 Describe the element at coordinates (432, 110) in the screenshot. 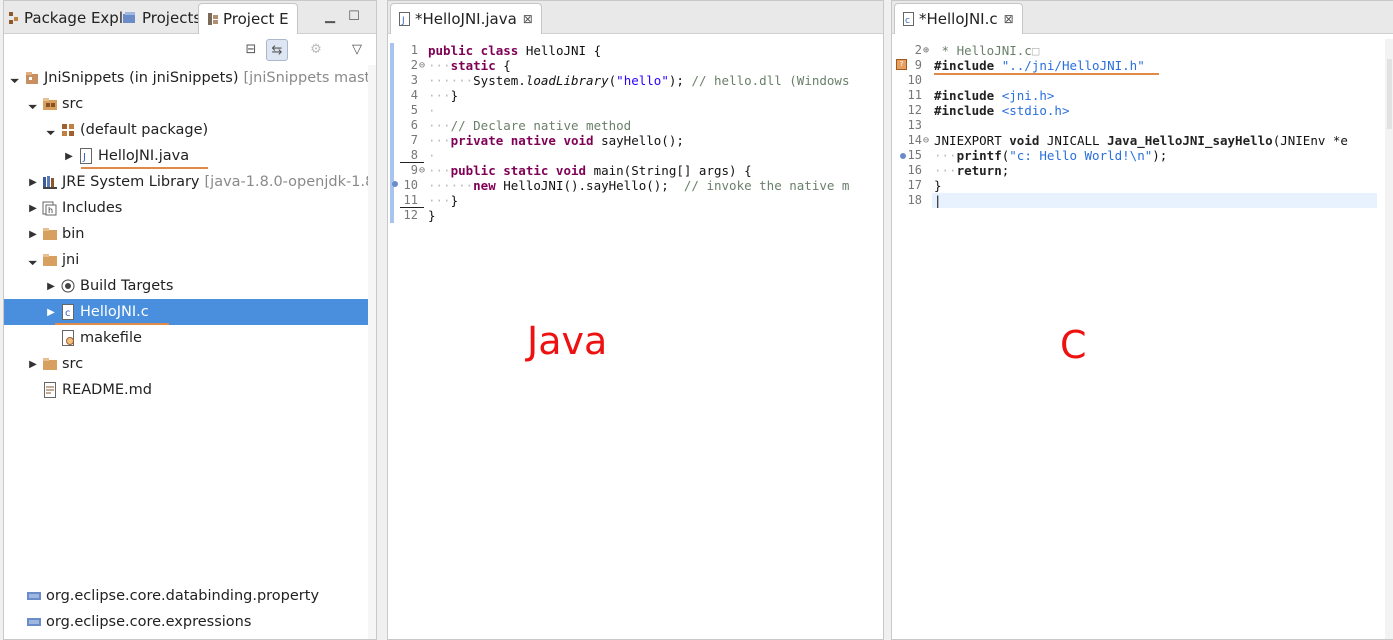

I see `code-line: ·` at that location.